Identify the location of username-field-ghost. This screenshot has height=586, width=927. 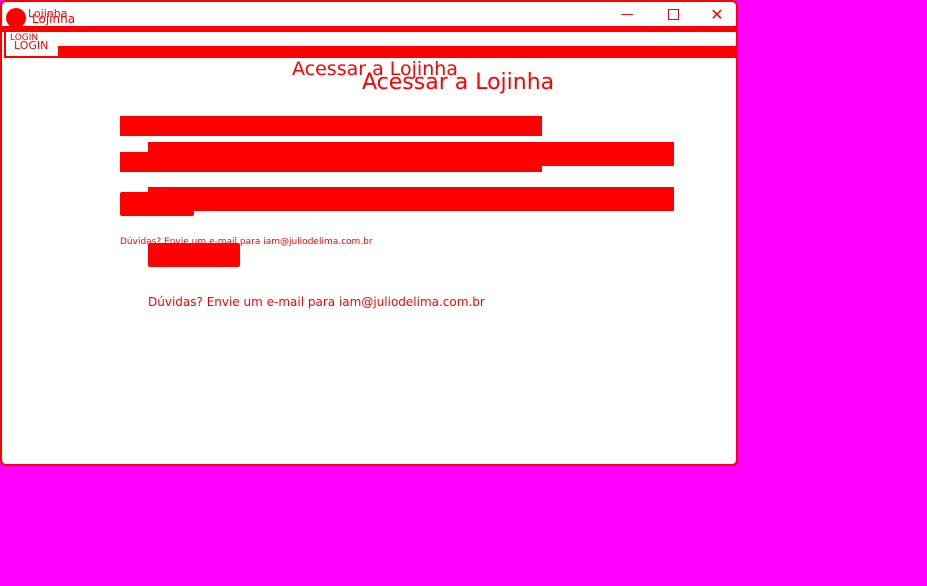
(331, 126).